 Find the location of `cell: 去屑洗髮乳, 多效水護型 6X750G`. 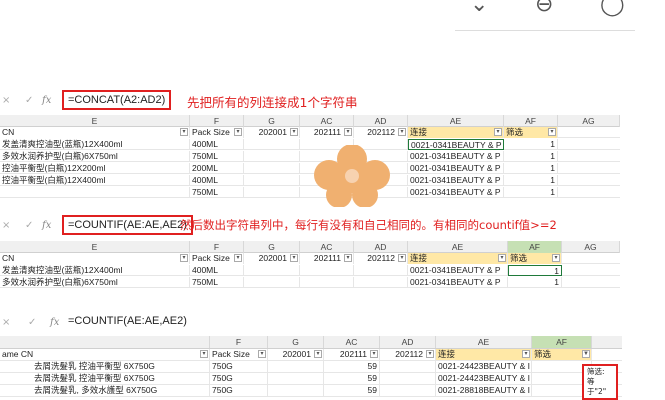

cell: 去屑洗髮乳, 多效水護型 6X750G is located at coordinates (105, 390).